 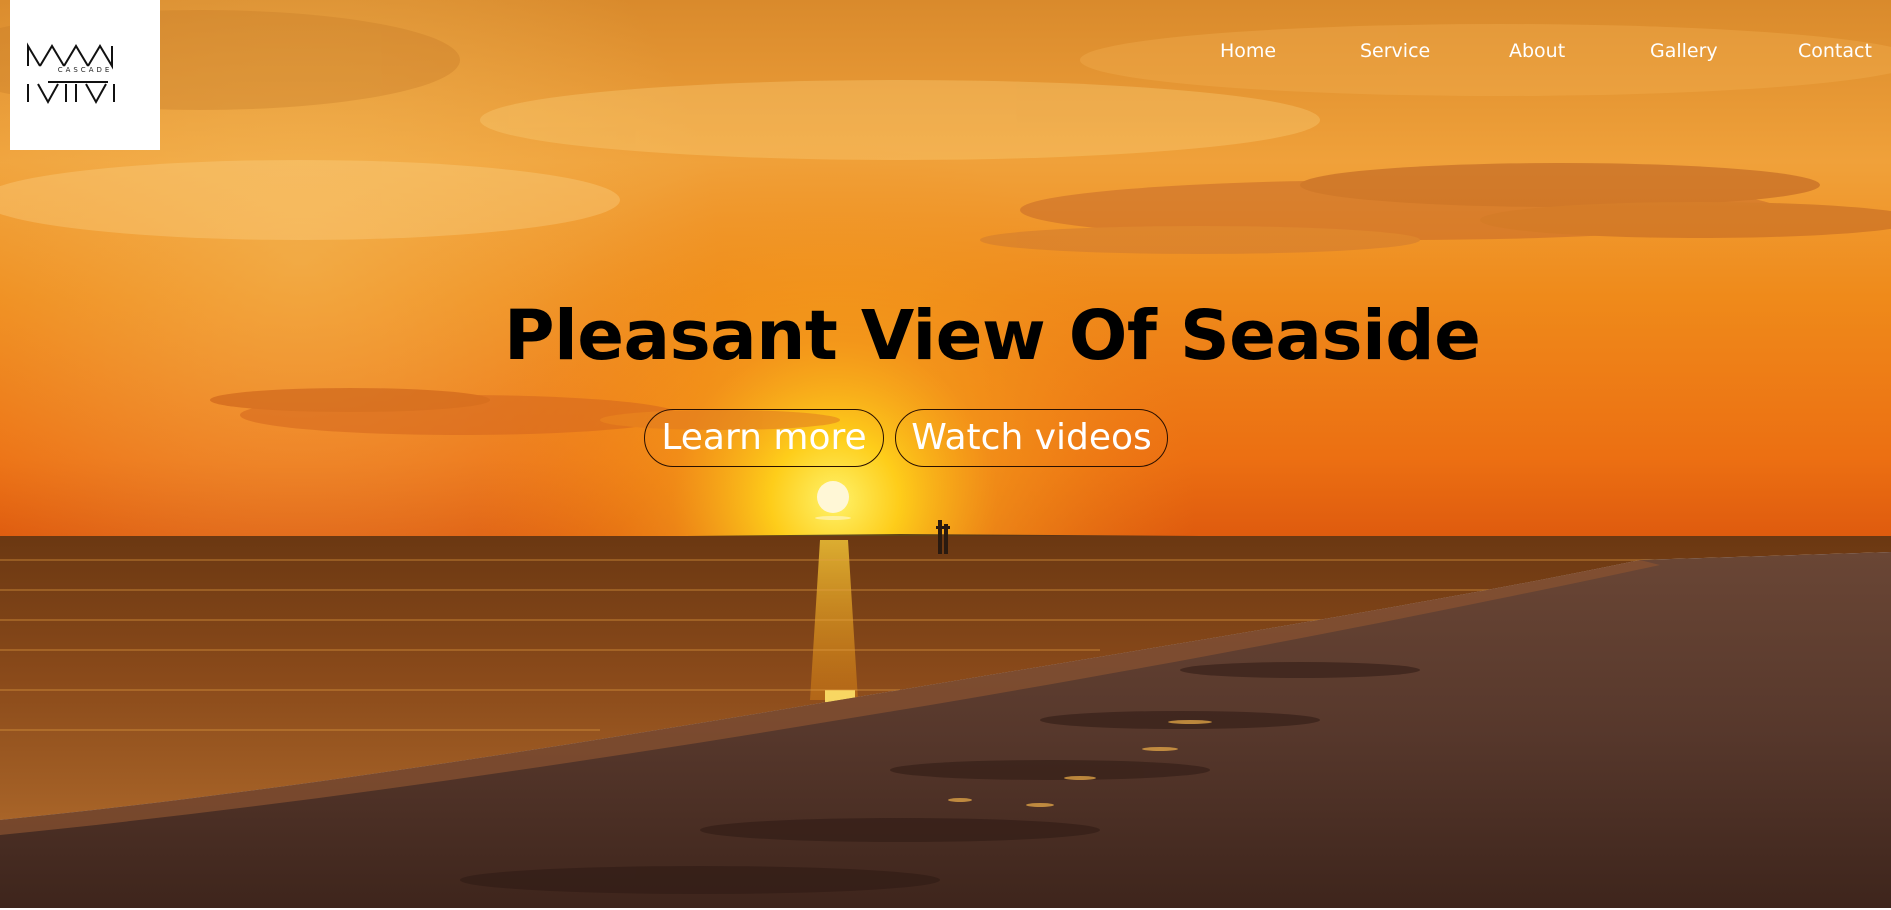 What do you see at coordinates (1395, 51) in the screenshot?
I see `nav-service: Service` at bounding box center [1395, 51].